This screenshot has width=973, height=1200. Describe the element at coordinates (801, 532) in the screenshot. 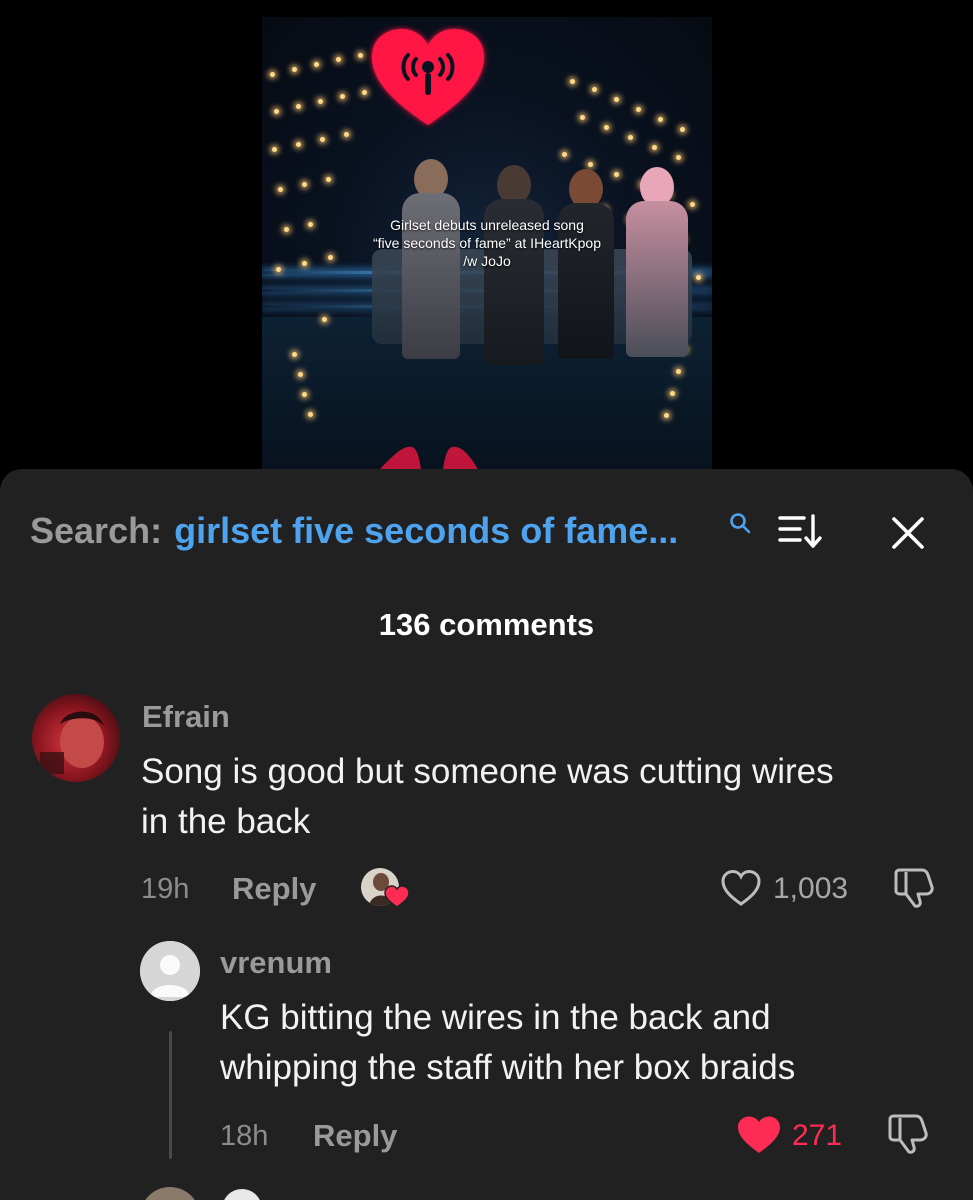

I see `sort-icon` at that location.